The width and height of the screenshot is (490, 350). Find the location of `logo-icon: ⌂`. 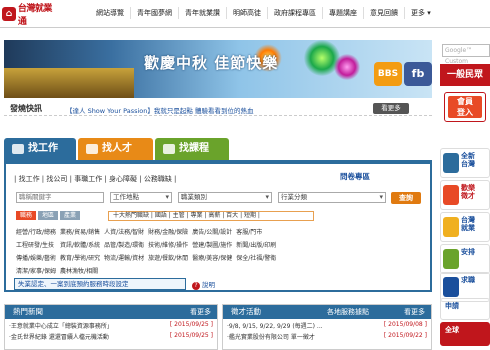

logo-icon: ⌂ is located at coordinates (9, 14).